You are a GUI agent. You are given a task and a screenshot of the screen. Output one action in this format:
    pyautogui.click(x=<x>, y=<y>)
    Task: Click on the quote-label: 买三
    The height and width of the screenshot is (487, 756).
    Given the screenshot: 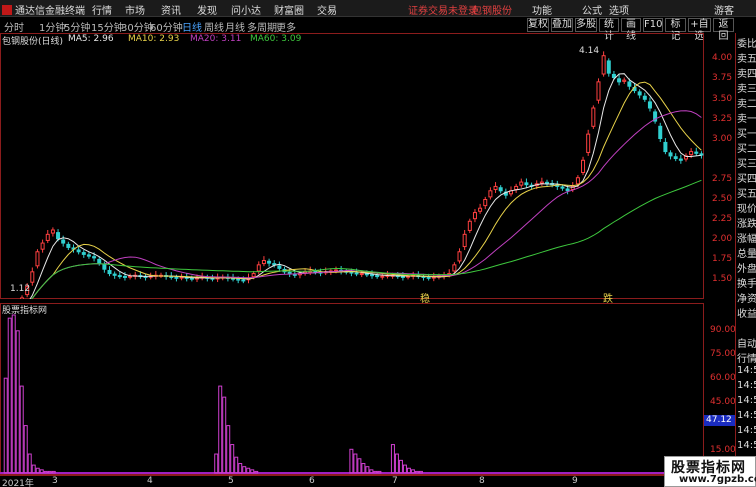 What is the action you would take?
    pyautogui.click(x=746, y=164)
    